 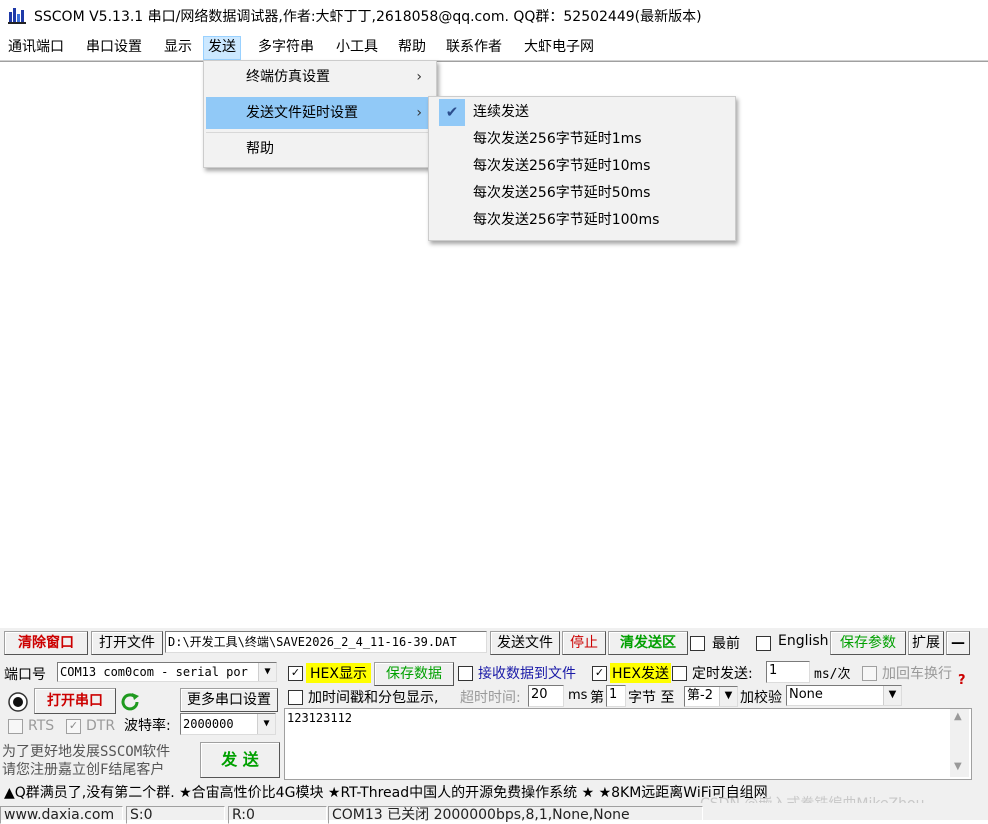 I want to click on send-menu: 终端仿真设置 › 发送文件延时设置 › 帮助, so click(x=320, y=114).